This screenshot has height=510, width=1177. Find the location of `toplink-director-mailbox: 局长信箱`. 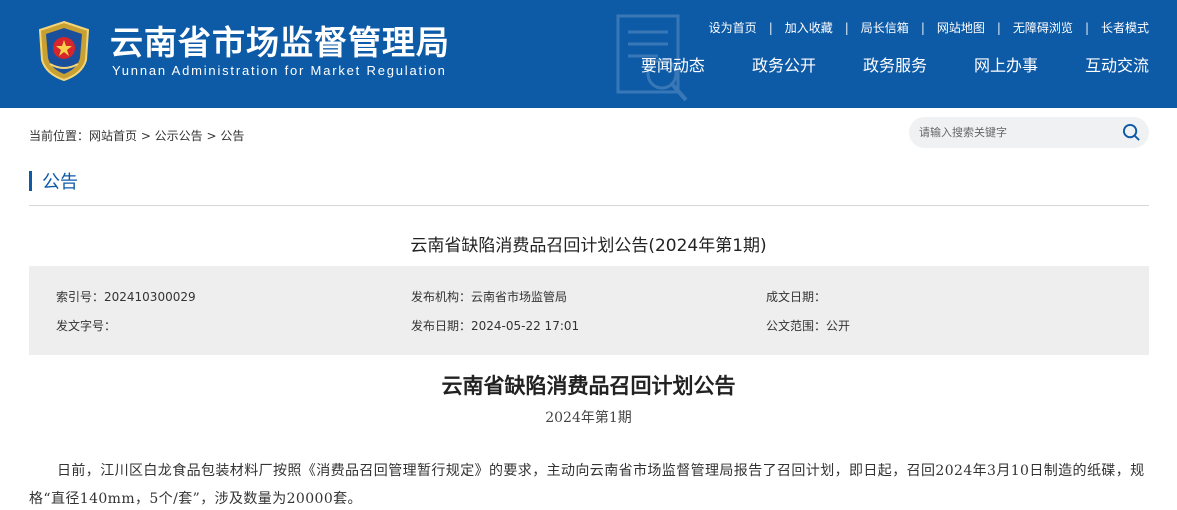

toplink-director-mailbox: 局长信箱 is located at coordinates (885, 27).